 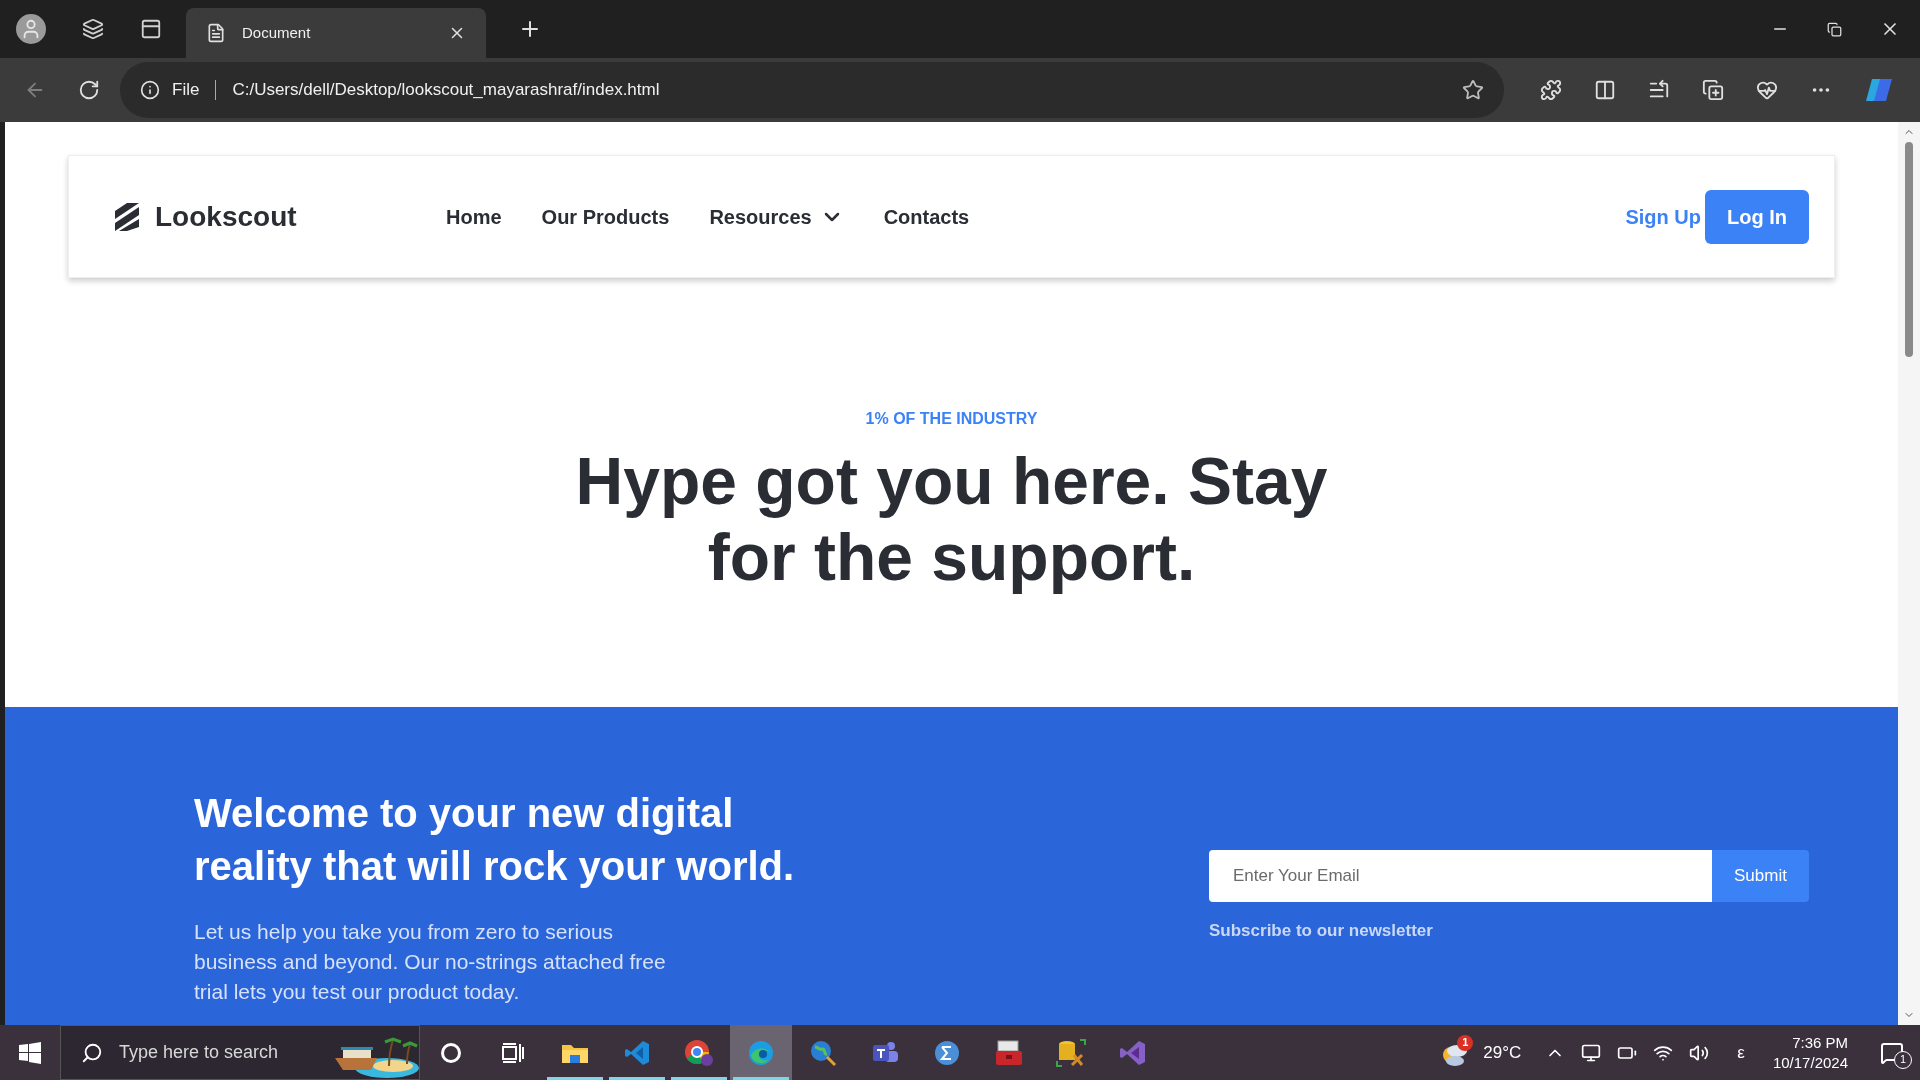 What do you see at coordinates (951, 519) in the screenshot?
I see `hero-heading: Hype got you here. Stay for the support.` at bounding box center [951, 519].